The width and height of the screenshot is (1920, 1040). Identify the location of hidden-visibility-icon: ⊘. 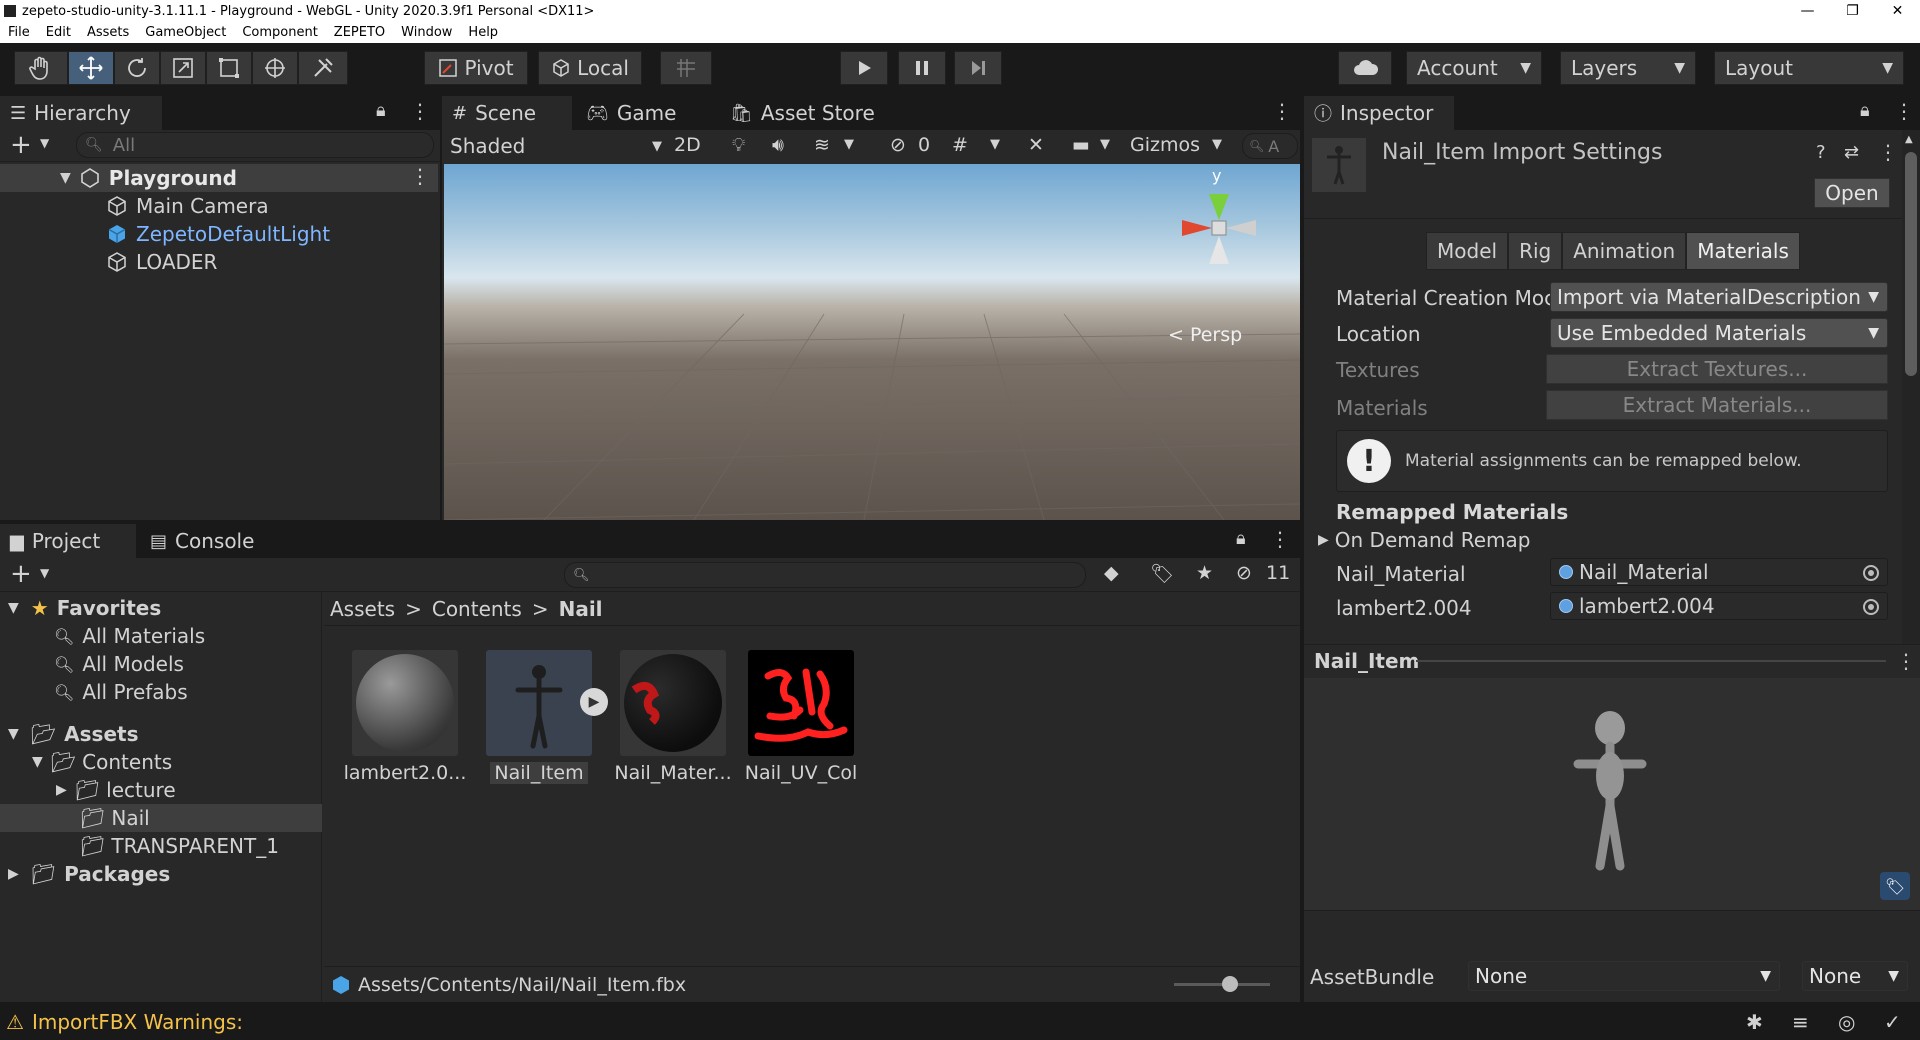
(898, 145).